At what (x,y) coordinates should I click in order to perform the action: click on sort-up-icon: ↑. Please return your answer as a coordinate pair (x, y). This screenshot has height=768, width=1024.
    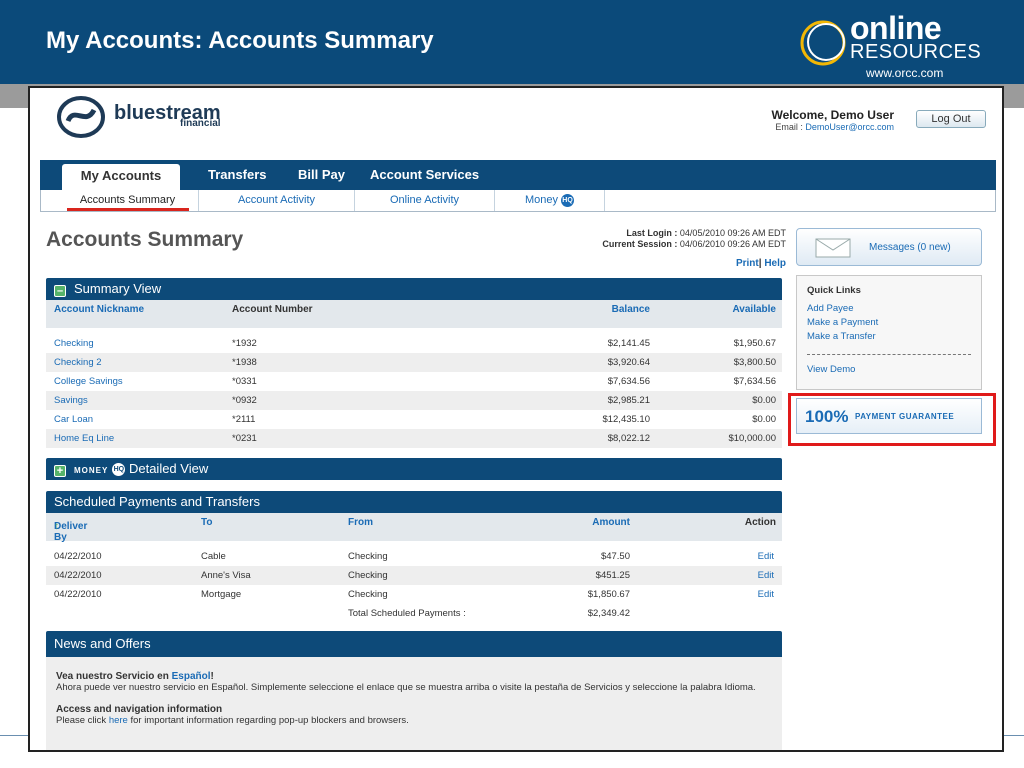
    Looking at the image, I should click on (56, 526).